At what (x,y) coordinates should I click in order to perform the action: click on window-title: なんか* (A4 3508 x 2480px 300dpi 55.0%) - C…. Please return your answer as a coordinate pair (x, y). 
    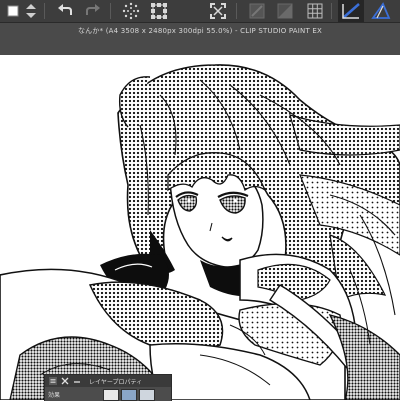
    Looking at the image, I should click on (200, 31).